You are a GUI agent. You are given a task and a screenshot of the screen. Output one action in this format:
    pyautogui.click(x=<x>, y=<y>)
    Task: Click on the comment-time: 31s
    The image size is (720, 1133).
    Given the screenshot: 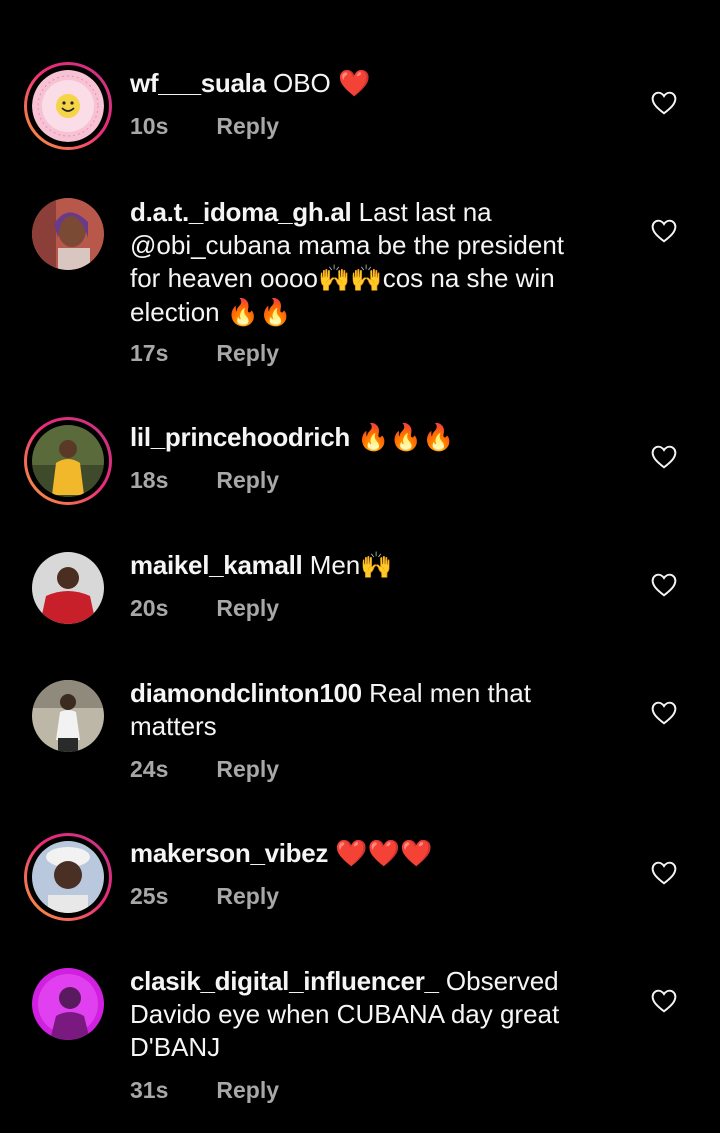 What is the action you would take?
    pyautogui.click(x=149, y=1090)
    